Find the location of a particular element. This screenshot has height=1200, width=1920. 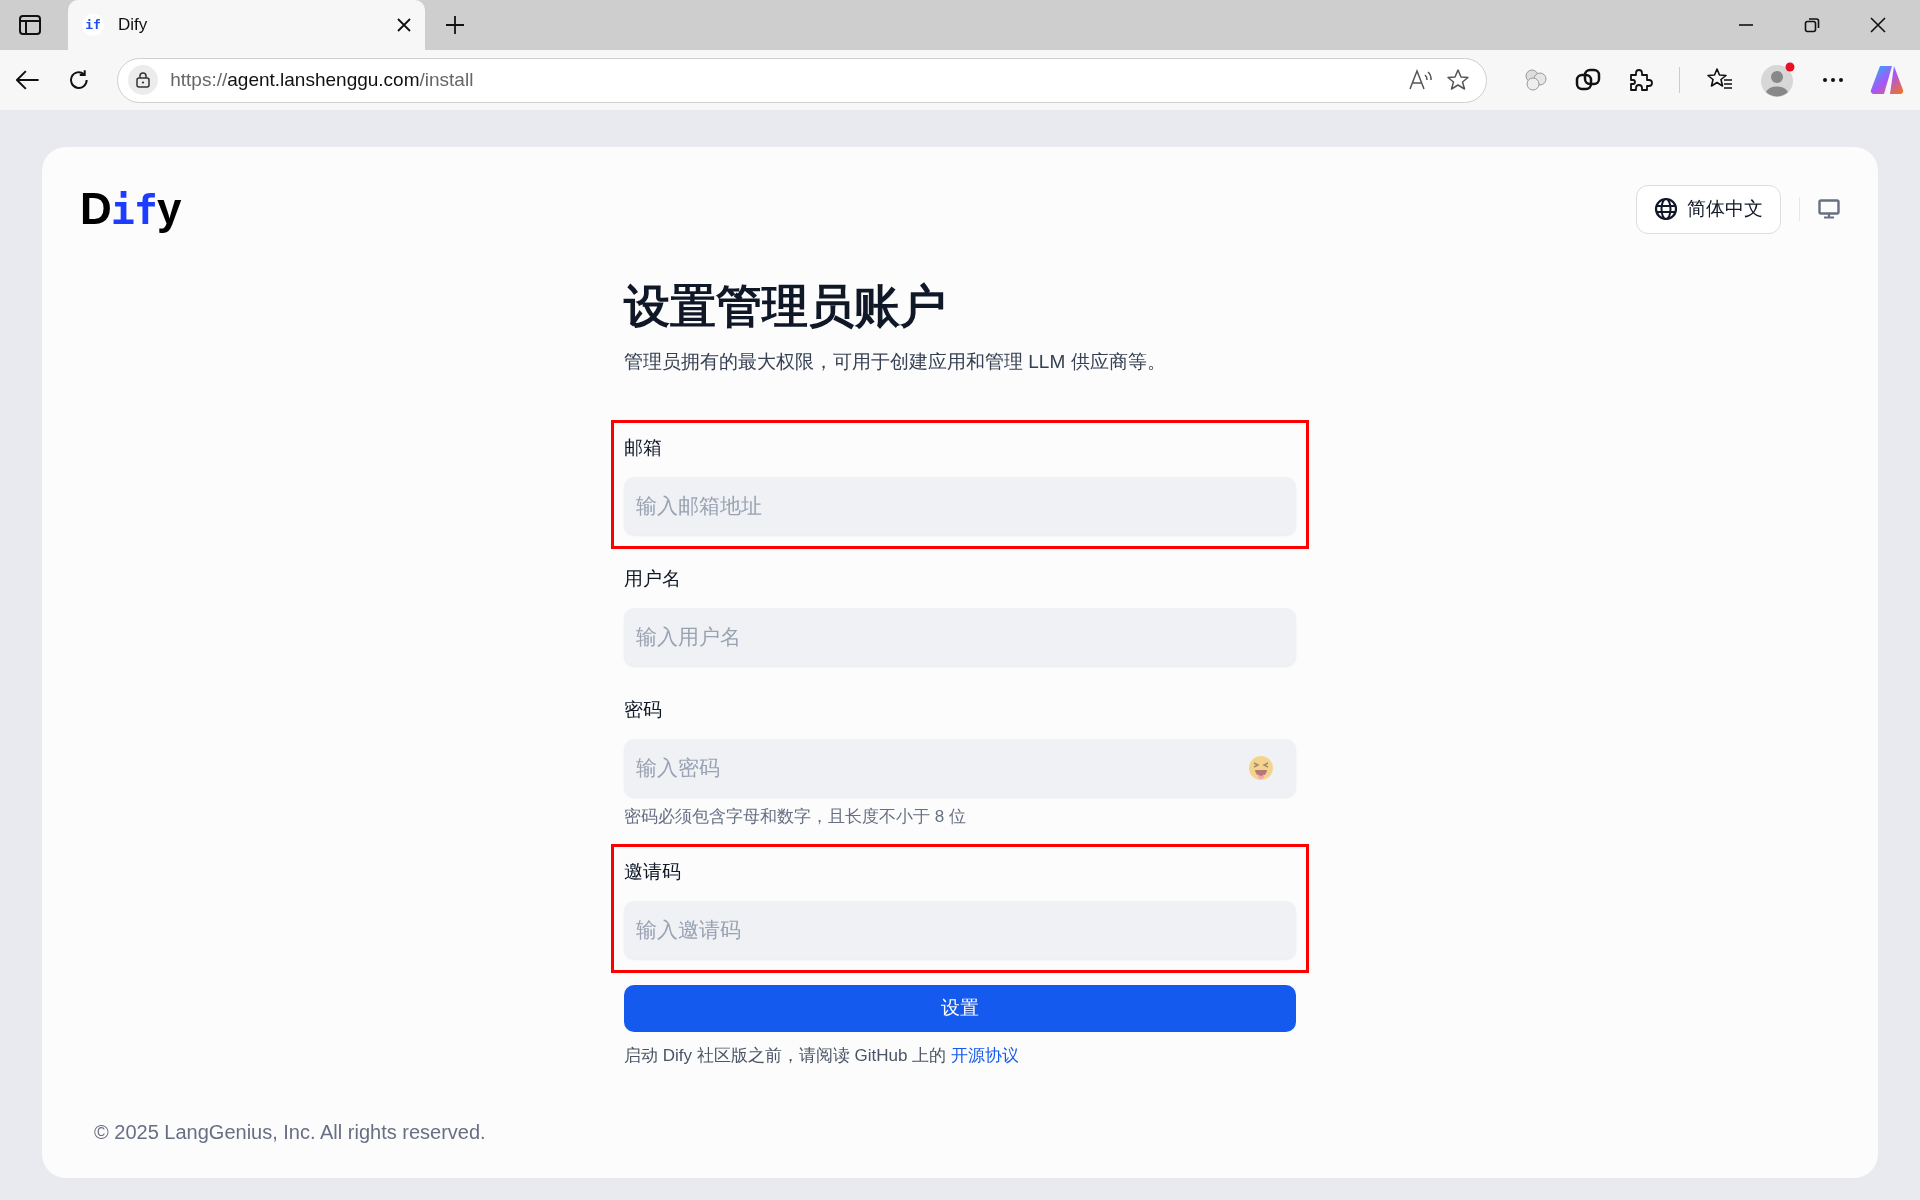

input-field: 输入用户名 is located at coordinates (960, 637).